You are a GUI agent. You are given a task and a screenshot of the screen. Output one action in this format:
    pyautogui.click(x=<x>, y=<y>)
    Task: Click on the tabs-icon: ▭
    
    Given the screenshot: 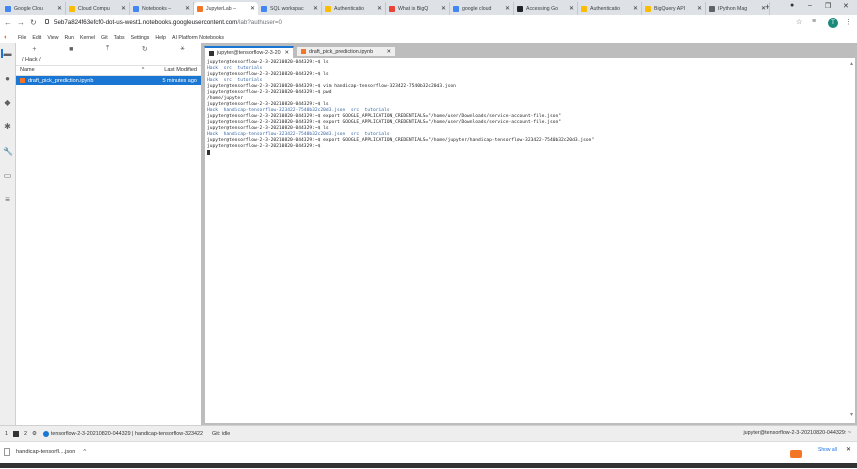 What is the action you would take?
    pyautogui.click(x=7, y=175)
    